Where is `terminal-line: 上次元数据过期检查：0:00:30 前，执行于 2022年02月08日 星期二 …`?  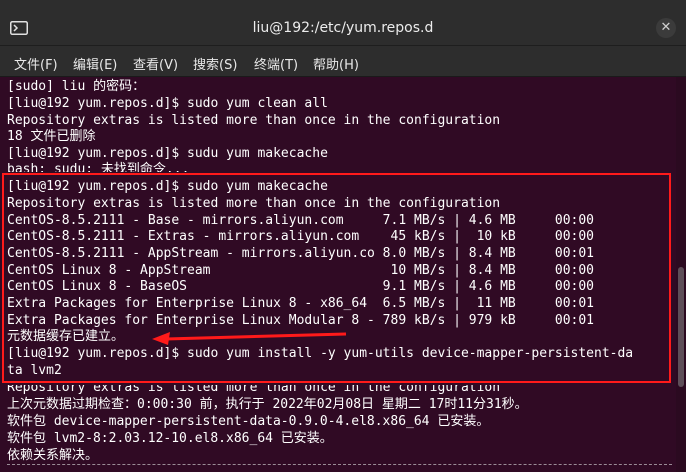
terminal-line: 上次元数据过期检查：0:00:30 前，执行于 2022年02月08日 星期二 … is located at coordinates (267, 404).